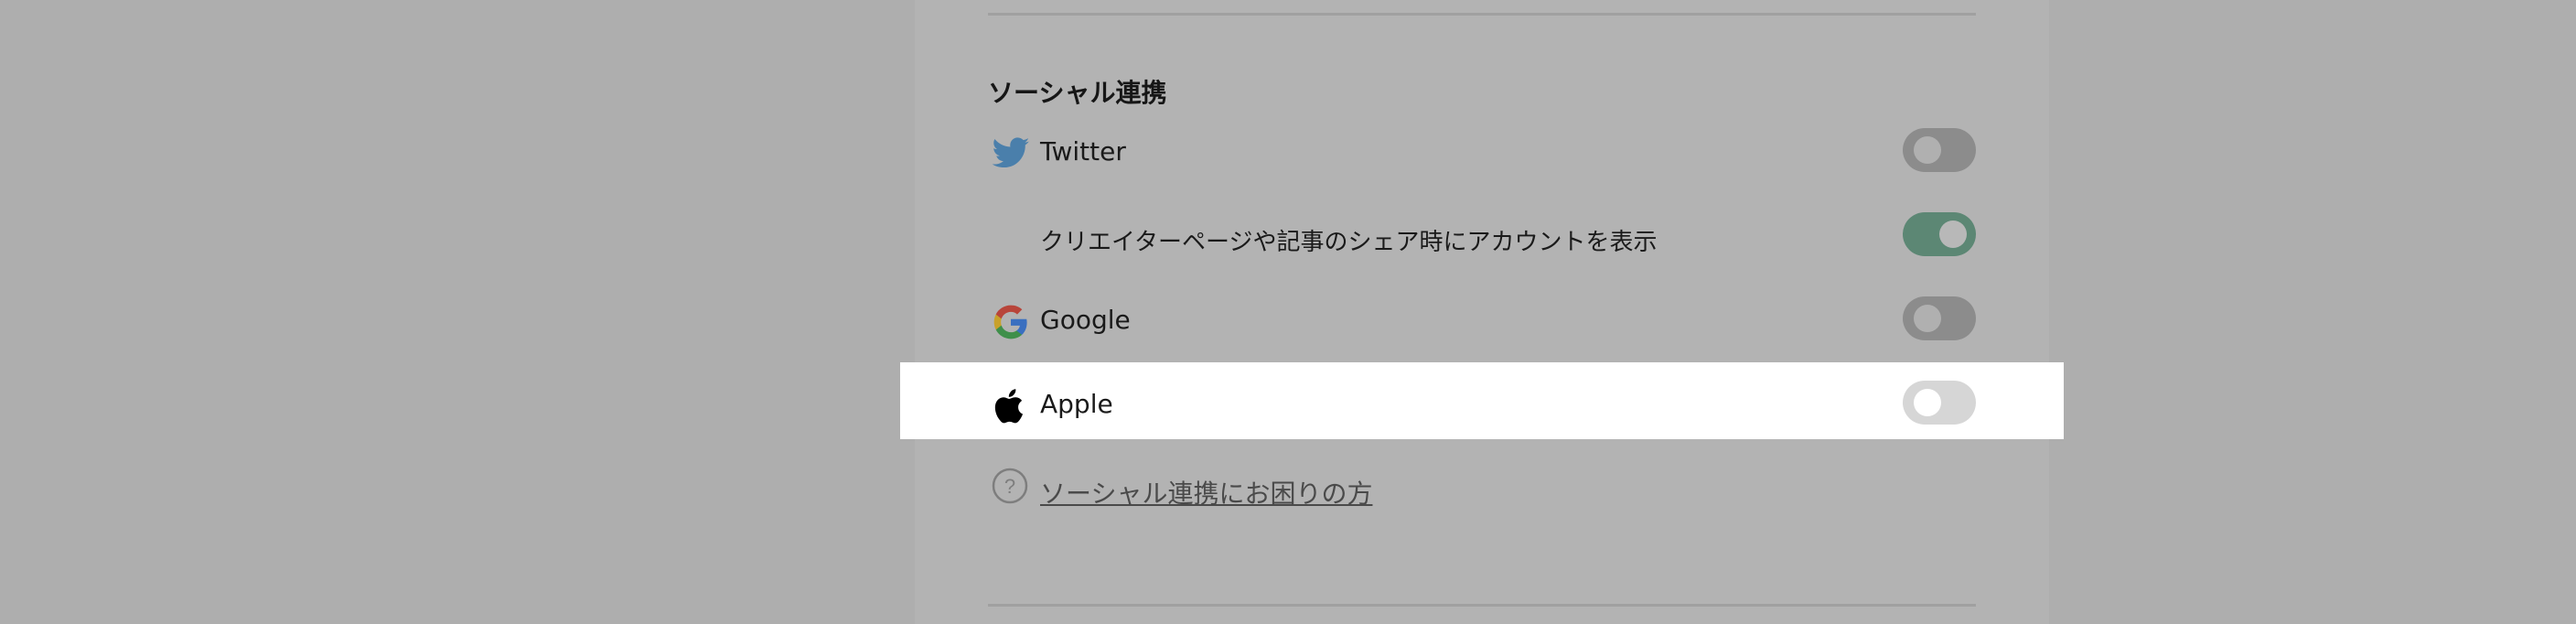 This screenshot has width=2576, height=624. What do you see at coordinates (1076, 404) in the screenshot?
I see `apple-label: Apple` at bounding box center [1076, 404].